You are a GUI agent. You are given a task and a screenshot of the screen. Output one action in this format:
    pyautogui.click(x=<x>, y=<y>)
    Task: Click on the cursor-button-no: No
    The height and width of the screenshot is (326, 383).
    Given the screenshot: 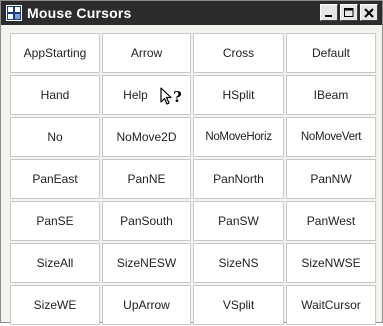 What is the action you would take?
    pyautogui.click(x=55, y=137)
    